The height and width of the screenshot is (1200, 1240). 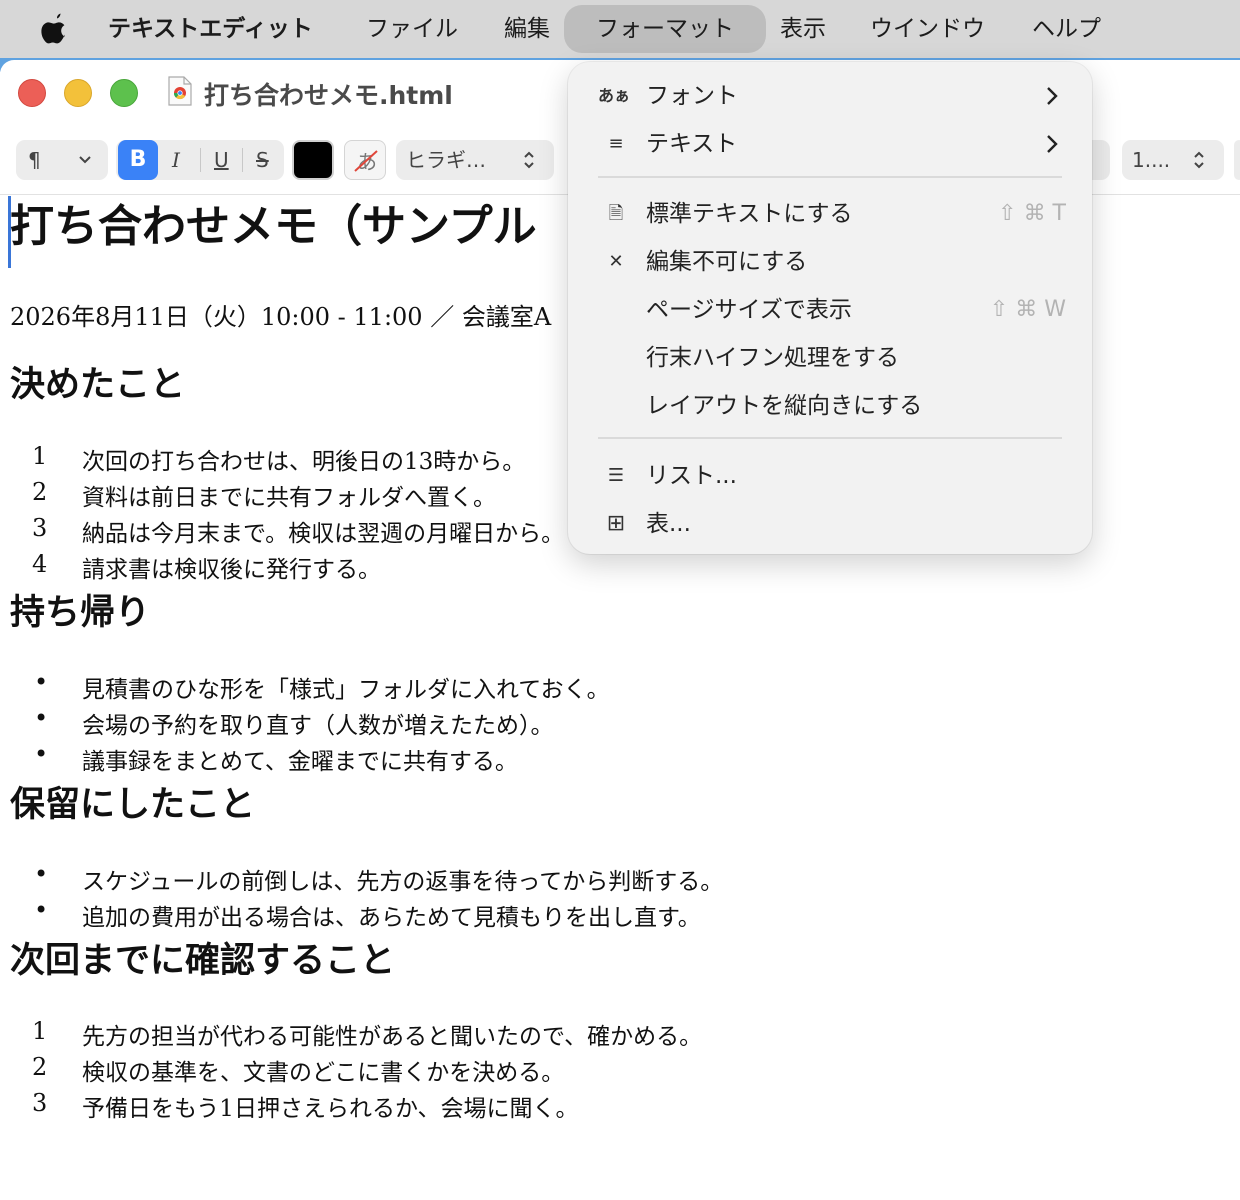 I want to click on minimize-window-button, so click(x=78, y=93).